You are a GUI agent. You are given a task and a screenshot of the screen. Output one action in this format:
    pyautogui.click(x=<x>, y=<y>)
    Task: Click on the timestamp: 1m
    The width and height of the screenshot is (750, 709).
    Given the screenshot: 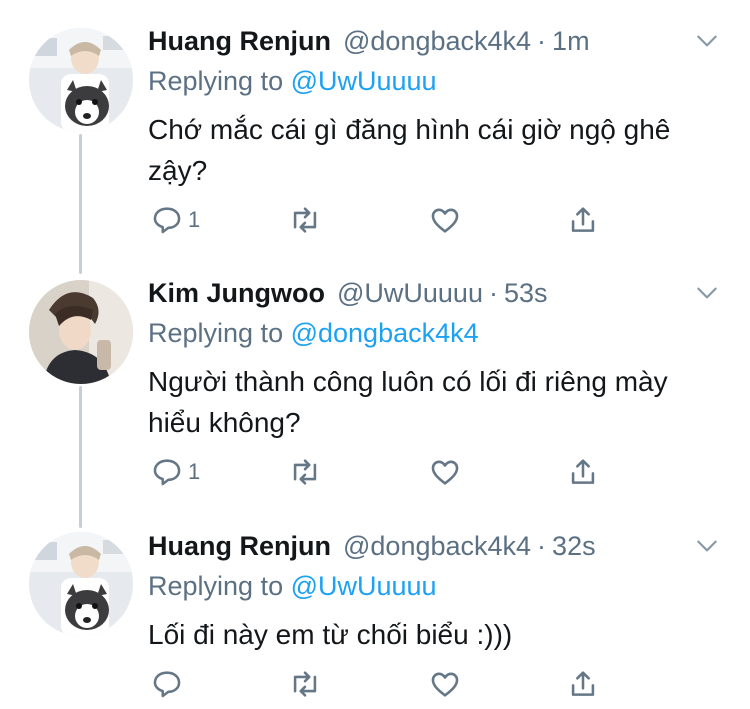 What is the action you would take?
    pyautogui.click(x=571, y=41)
    